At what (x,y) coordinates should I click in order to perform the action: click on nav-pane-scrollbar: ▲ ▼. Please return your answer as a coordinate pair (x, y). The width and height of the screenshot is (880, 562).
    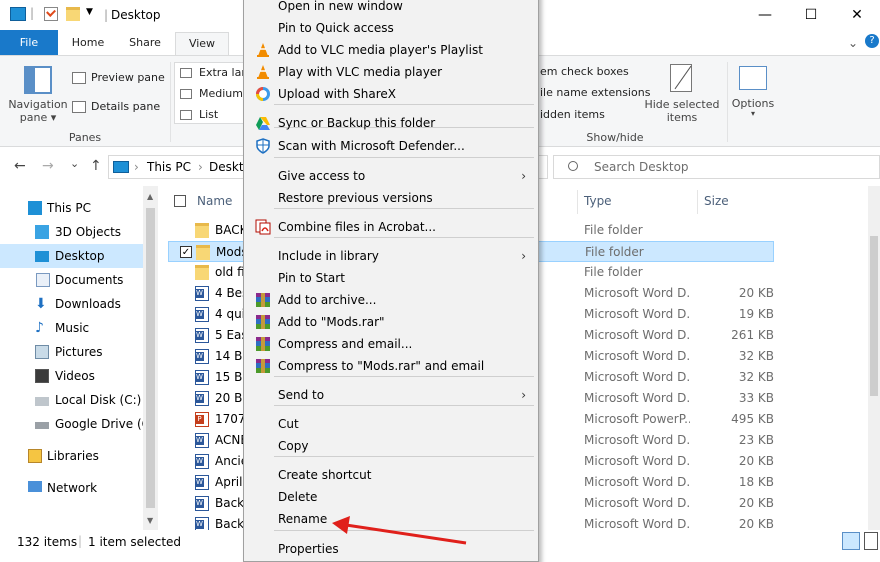
    Looking at the image, I should click on (150, 358).